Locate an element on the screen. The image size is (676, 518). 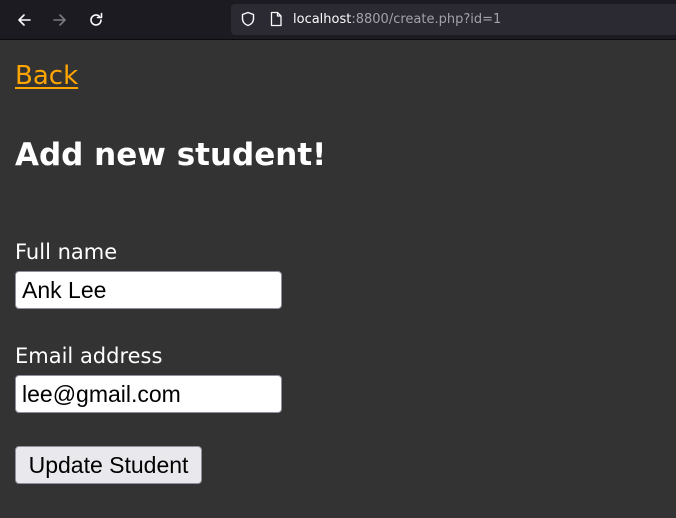
arrow-left-icon is located at coordinates (24, 20).